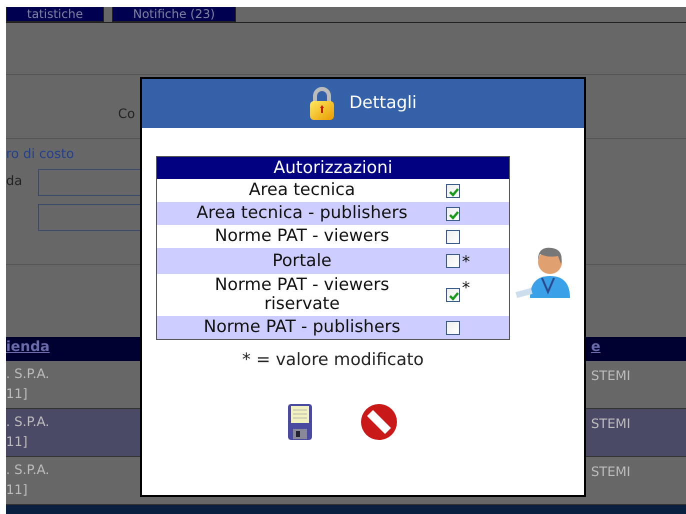  Describe the element at coordinates (28, 349) in the screenshot. I see `column-header: ienda` at that location.